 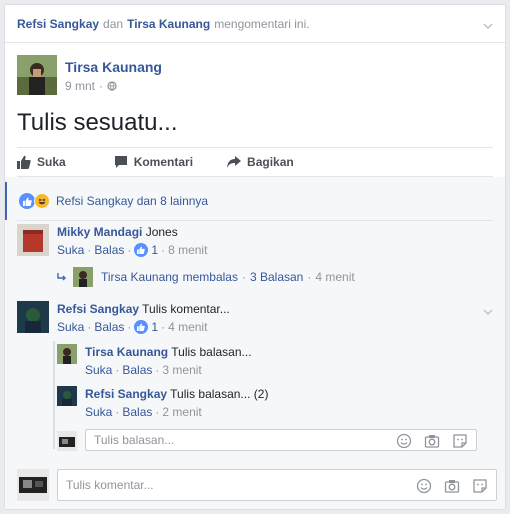 I want to click on comment-text: Jones, so click(x=161, y=232).